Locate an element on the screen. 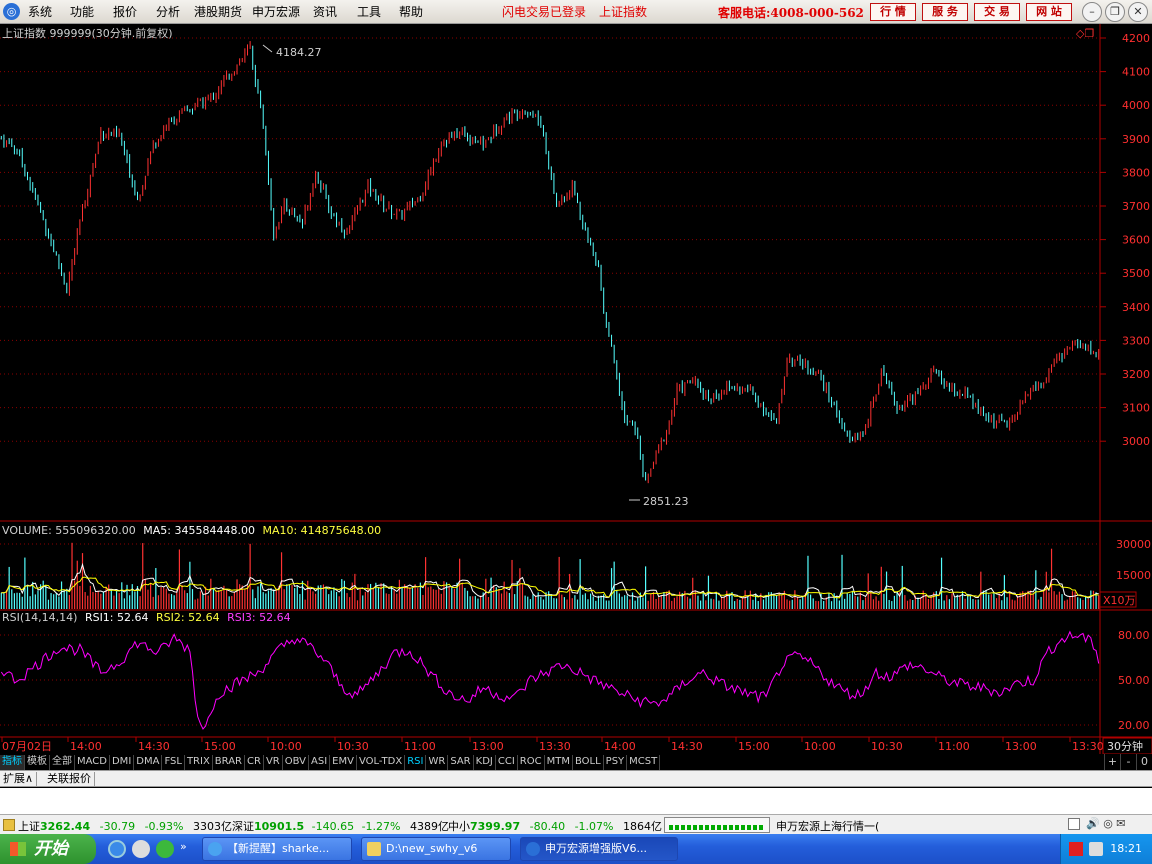 This screenshot has height=864, width=1152. price-tick: 3400 is located at coordinates (1136, 307).